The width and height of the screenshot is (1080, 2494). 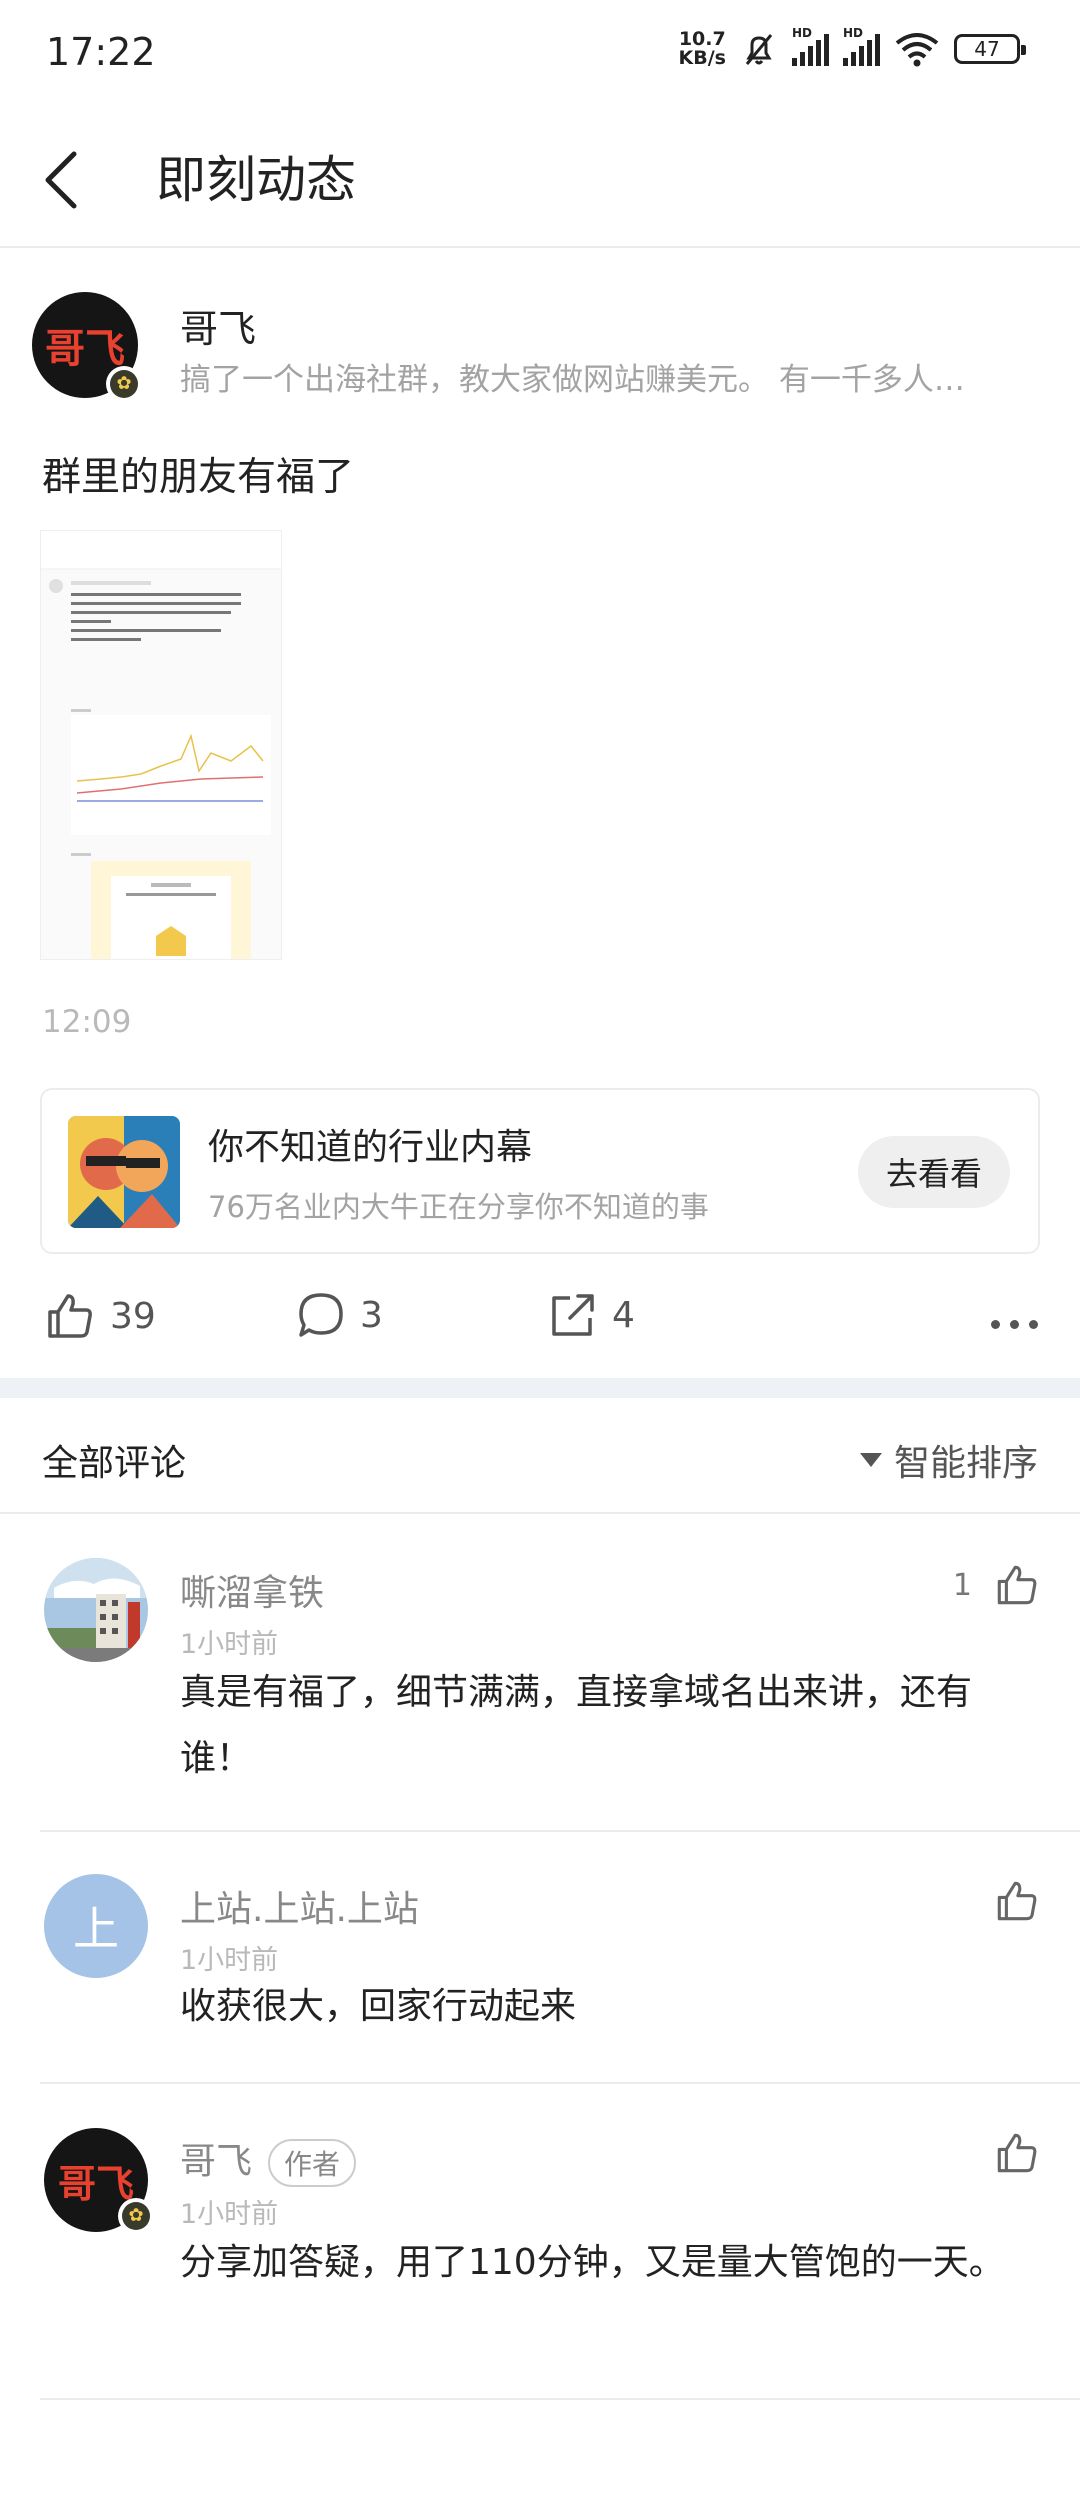 What do you see at coordinates (948, 1460) in the screenshot?
I see `sort-button: 智能排序` at bounding box center [948, 1460].